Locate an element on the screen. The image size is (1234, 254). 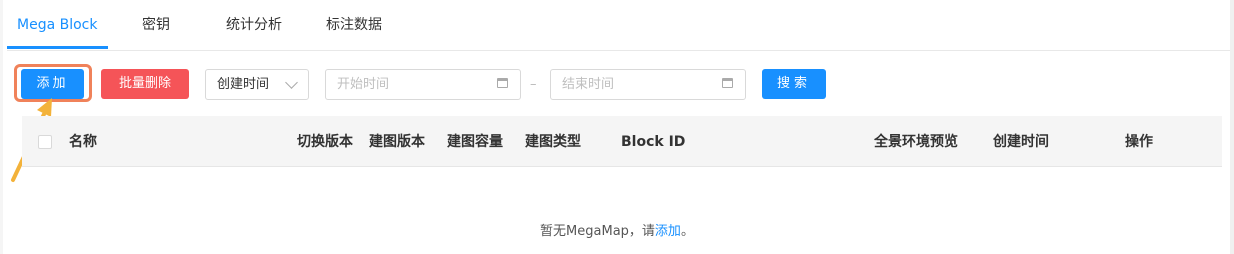
sort-field-value: 创建时间 is located at coordinates (243, 84).